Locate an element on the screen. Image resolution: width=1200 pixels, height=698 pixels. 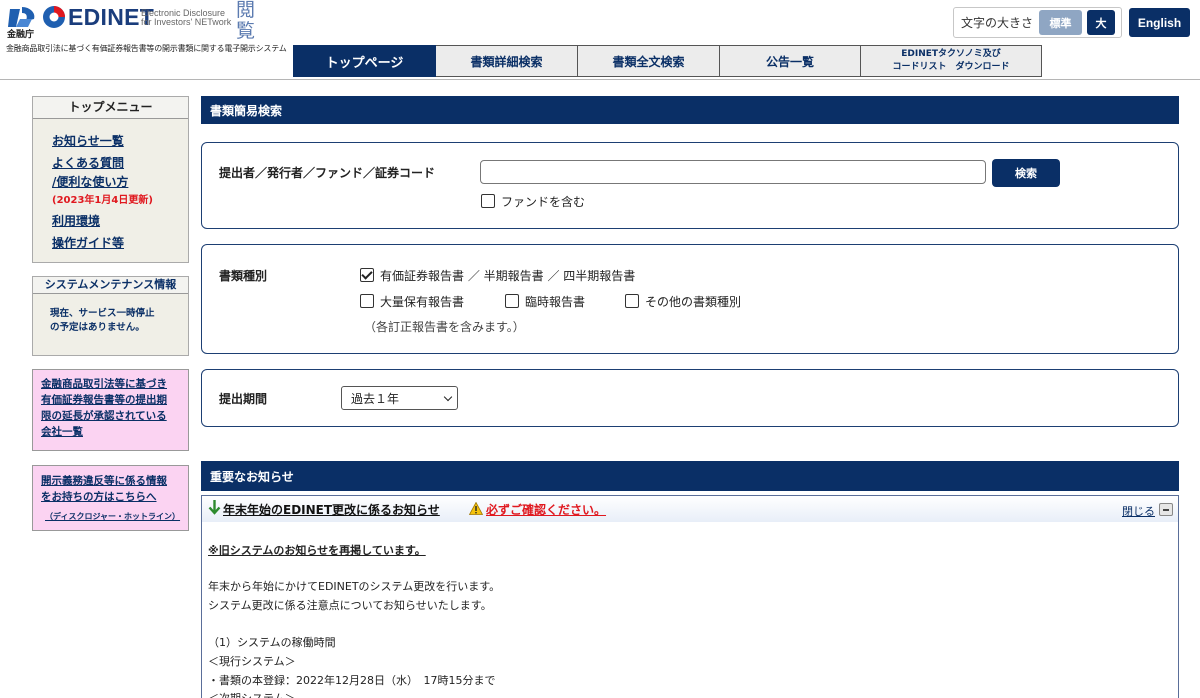
period-selected-value: 過去１年 is located at coordinates (375, 398).